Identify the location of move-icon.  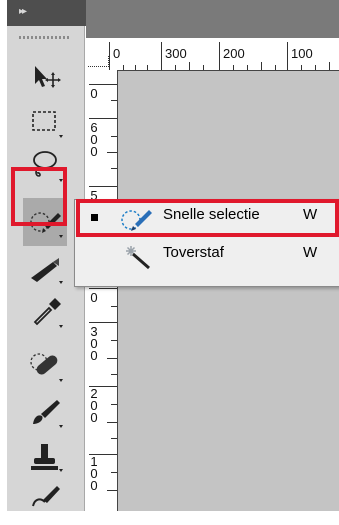
(48, 77).